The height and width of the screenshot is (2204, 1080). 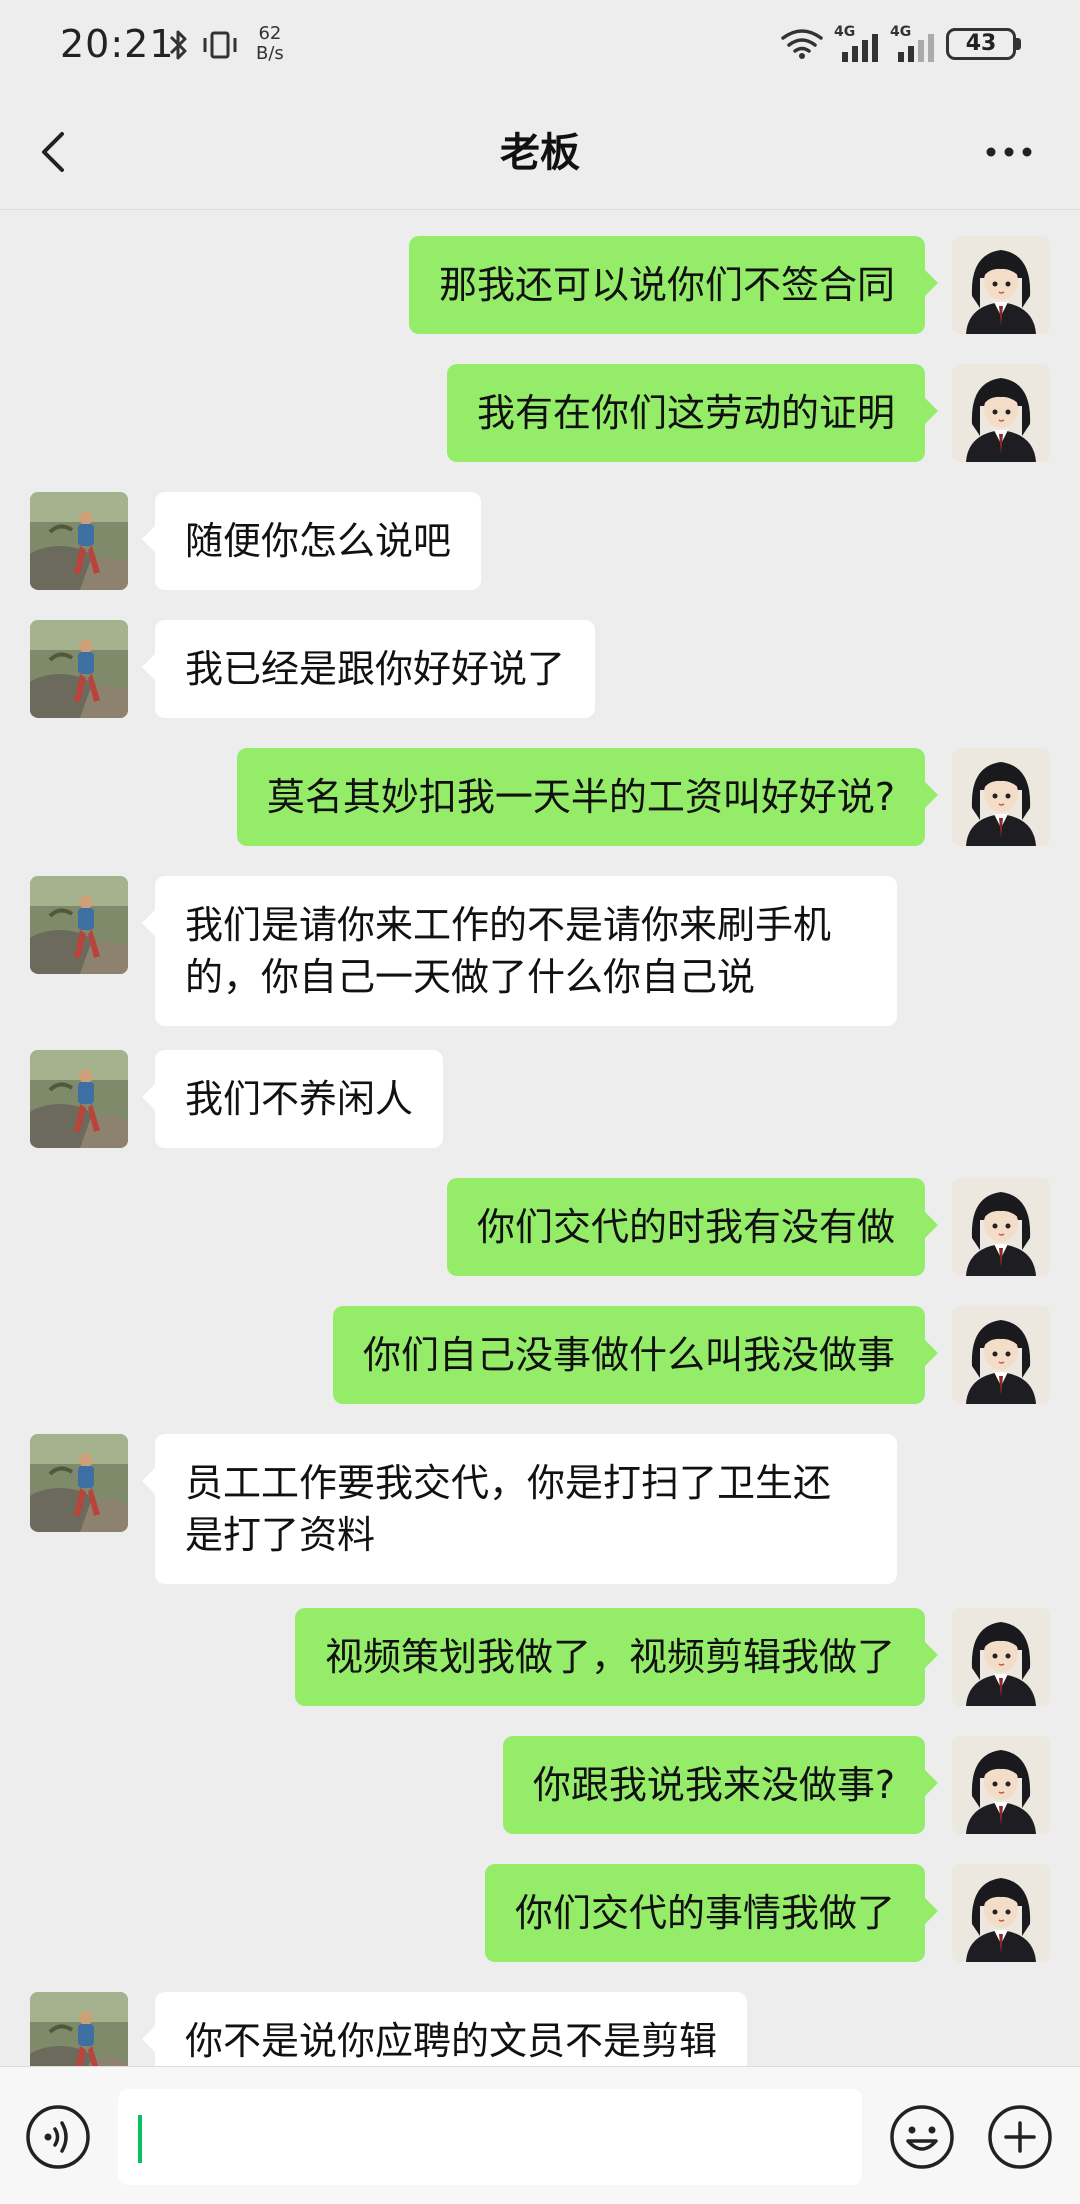 I want to click on message-bubble-received: 你不是说你应聘的文员不是剪辑, so click(x=444, y=2029).